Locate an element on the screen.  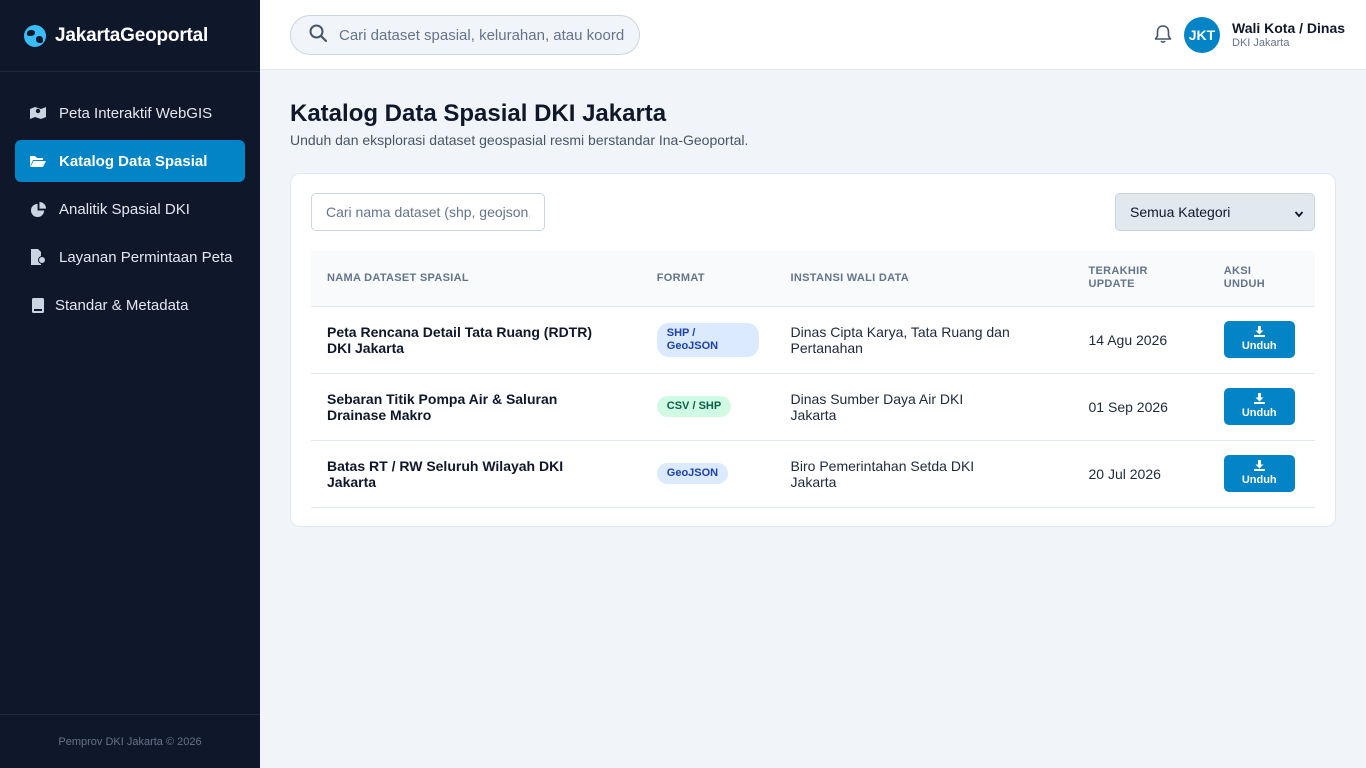
global-search is located at coordinates (465, 35).